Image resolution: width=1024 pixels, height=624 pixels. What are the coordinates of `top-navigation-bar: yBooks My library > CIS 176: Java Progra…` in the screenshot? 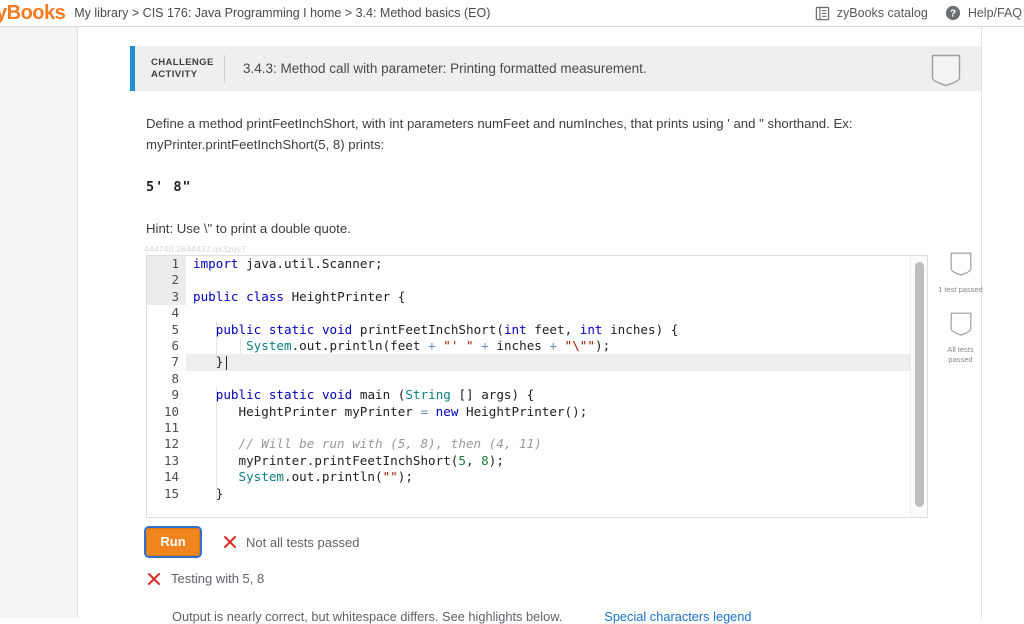 It's located at (512, 13).